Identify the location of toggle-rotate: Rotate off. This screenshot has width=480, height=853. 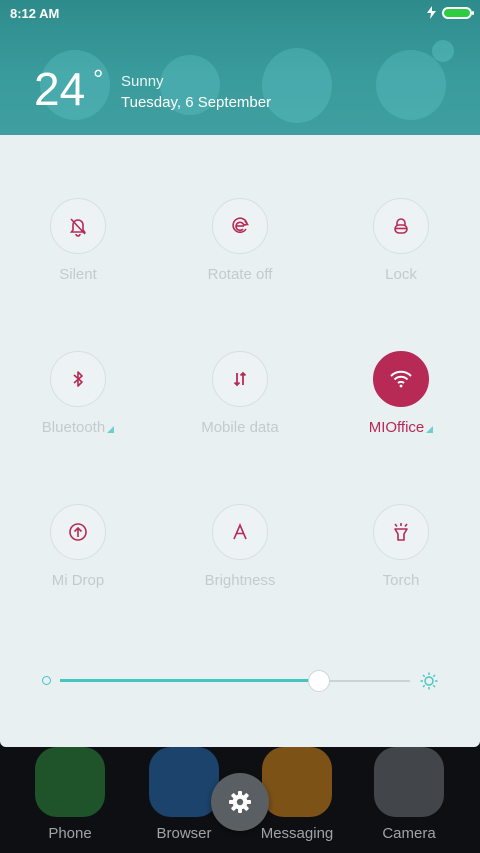
(240, 240).